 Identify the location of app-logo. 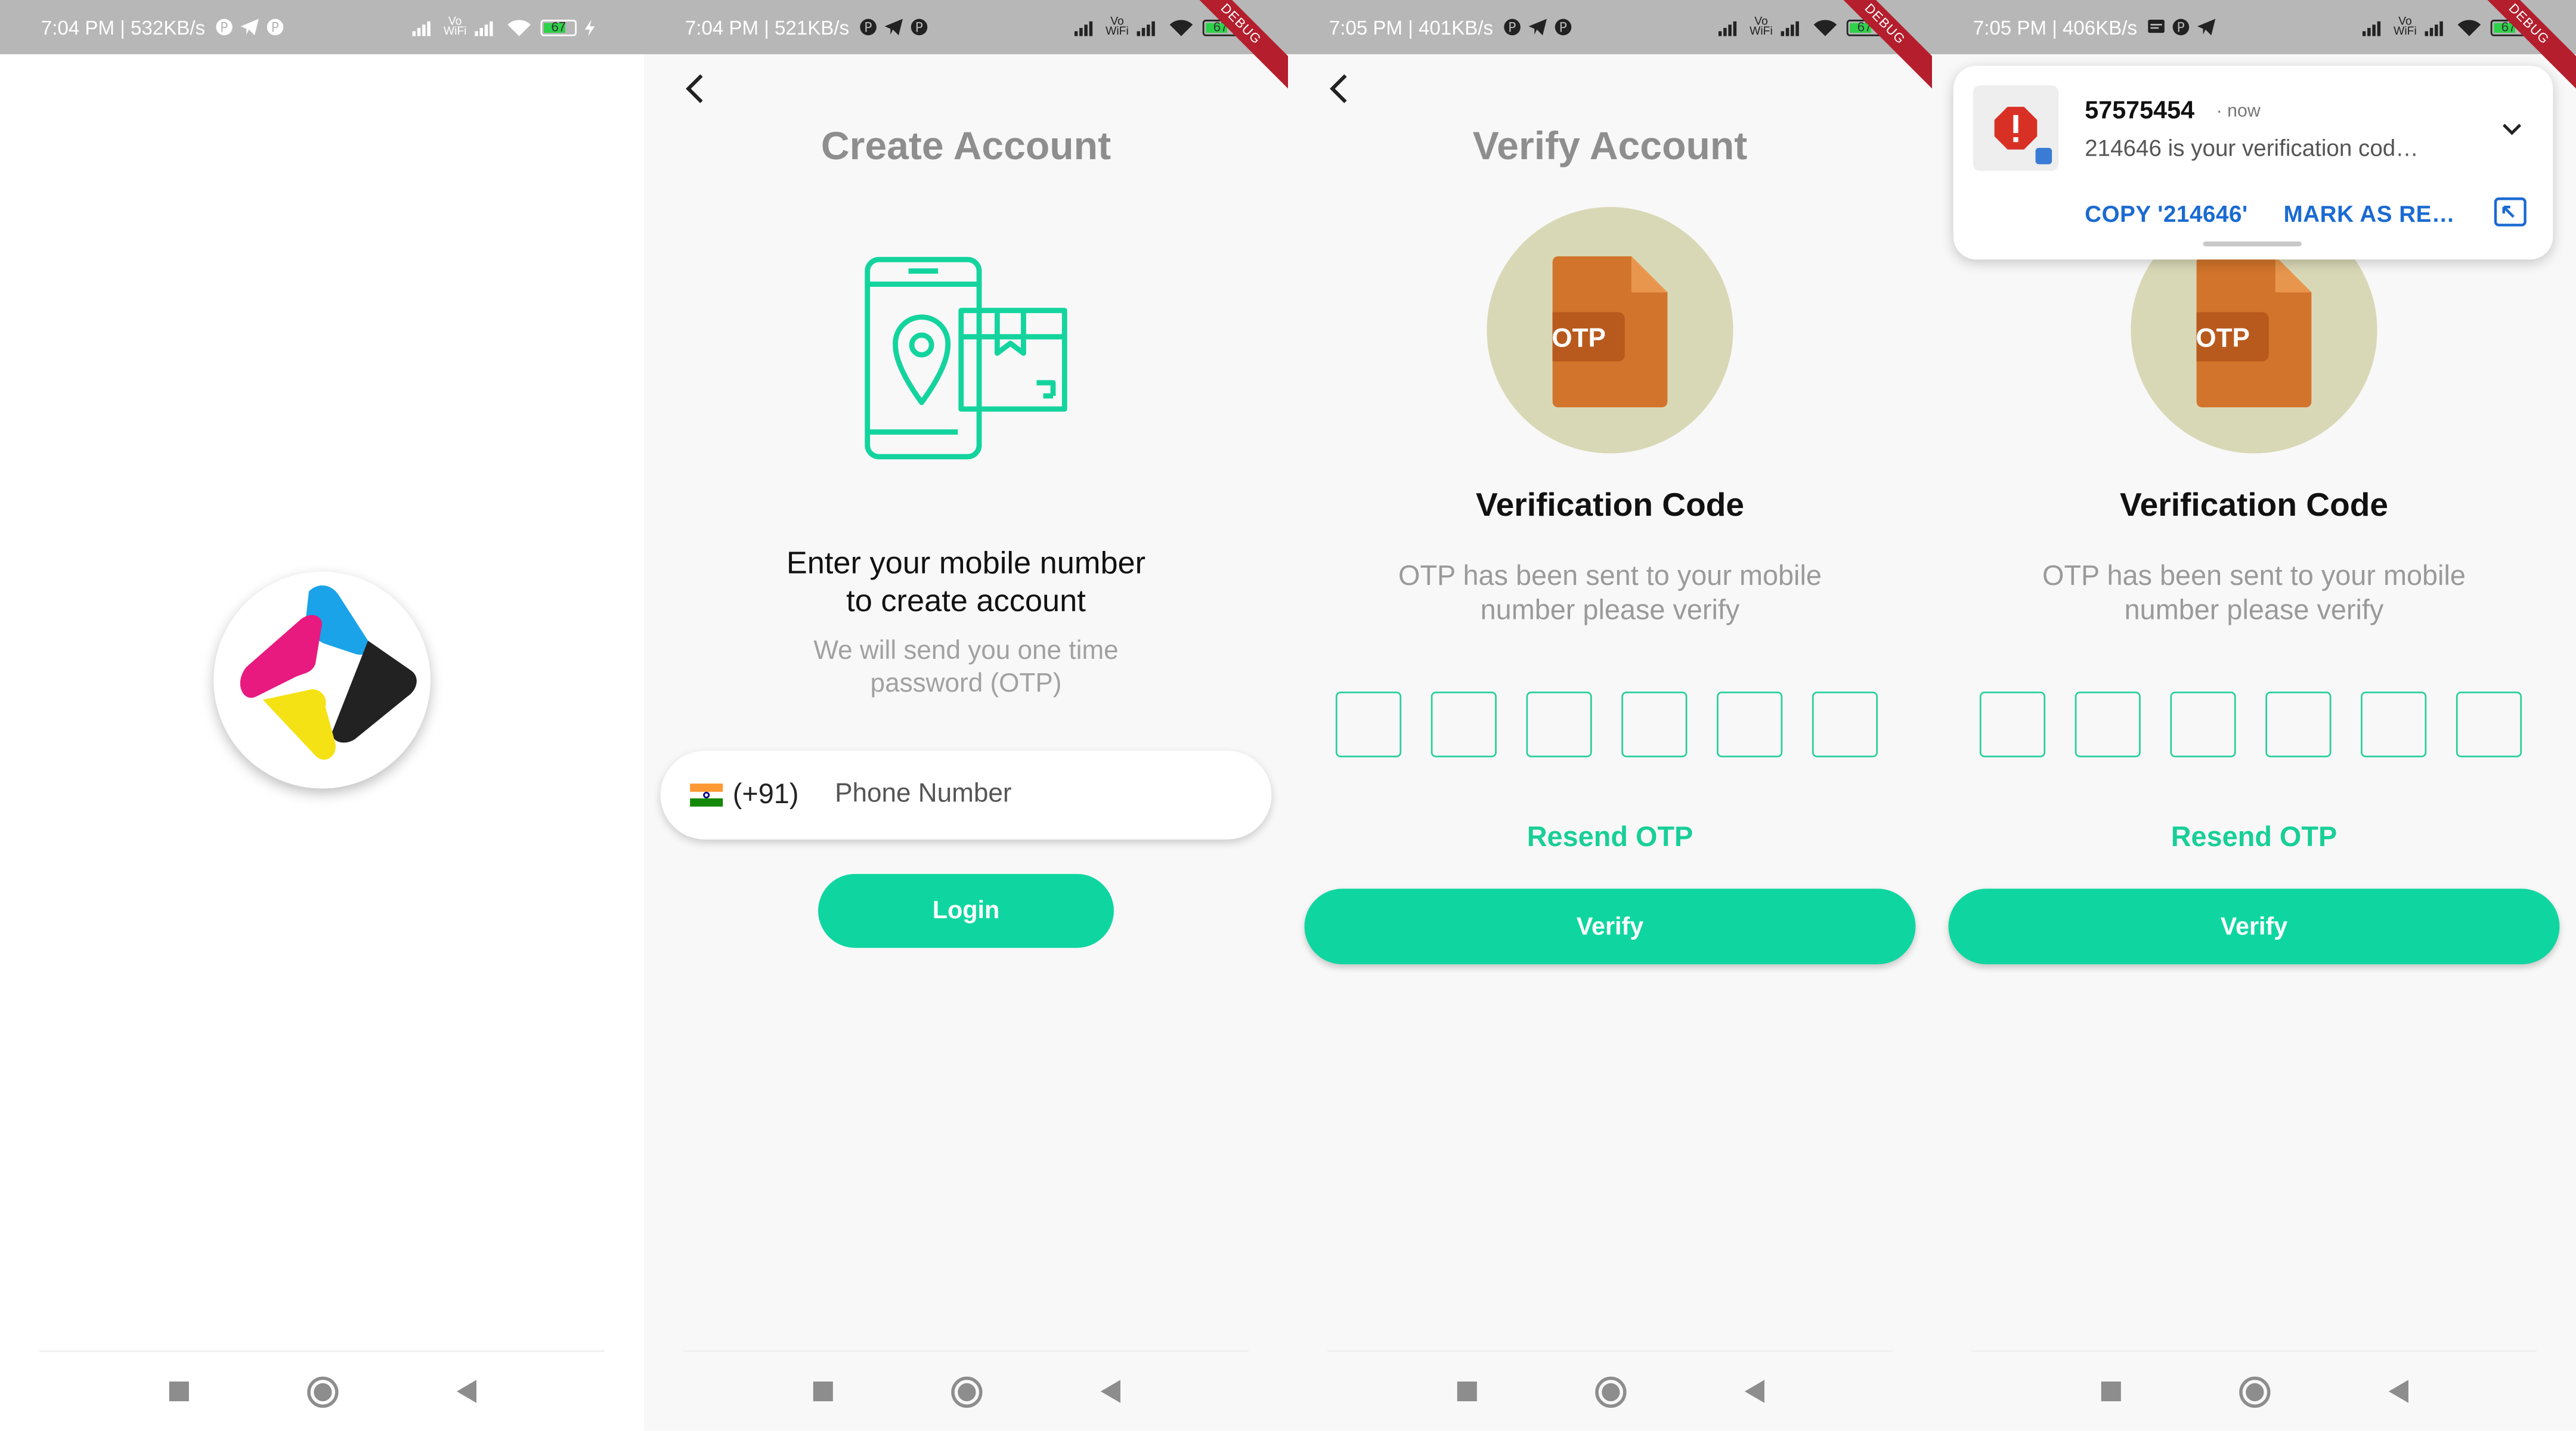
(322, 680).